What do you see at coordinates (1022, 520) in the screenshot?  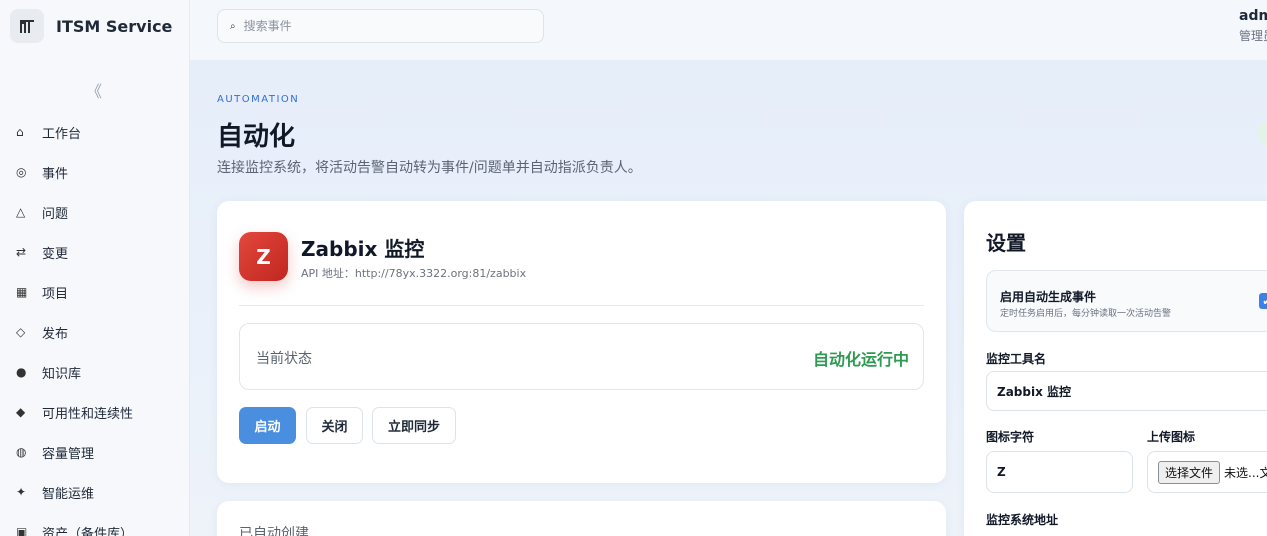 I see `address-label: 监控系统地址` at bounding box center [1022, 520].